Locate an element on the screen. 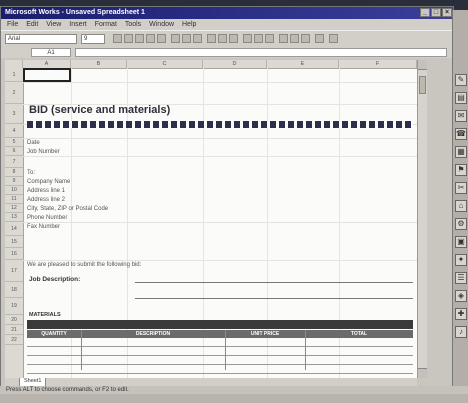 The width and height of the screenshot is (468, 403). italic-icon is located at coordinates (222, 38).